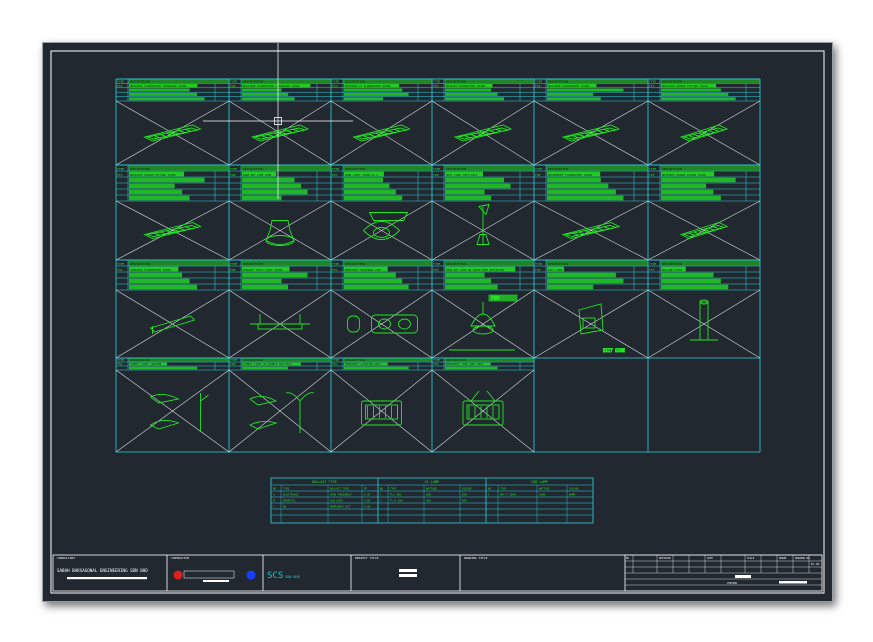 The image size is (873, 642). I want to click on fixture-code: F1B, so click(233, 86).